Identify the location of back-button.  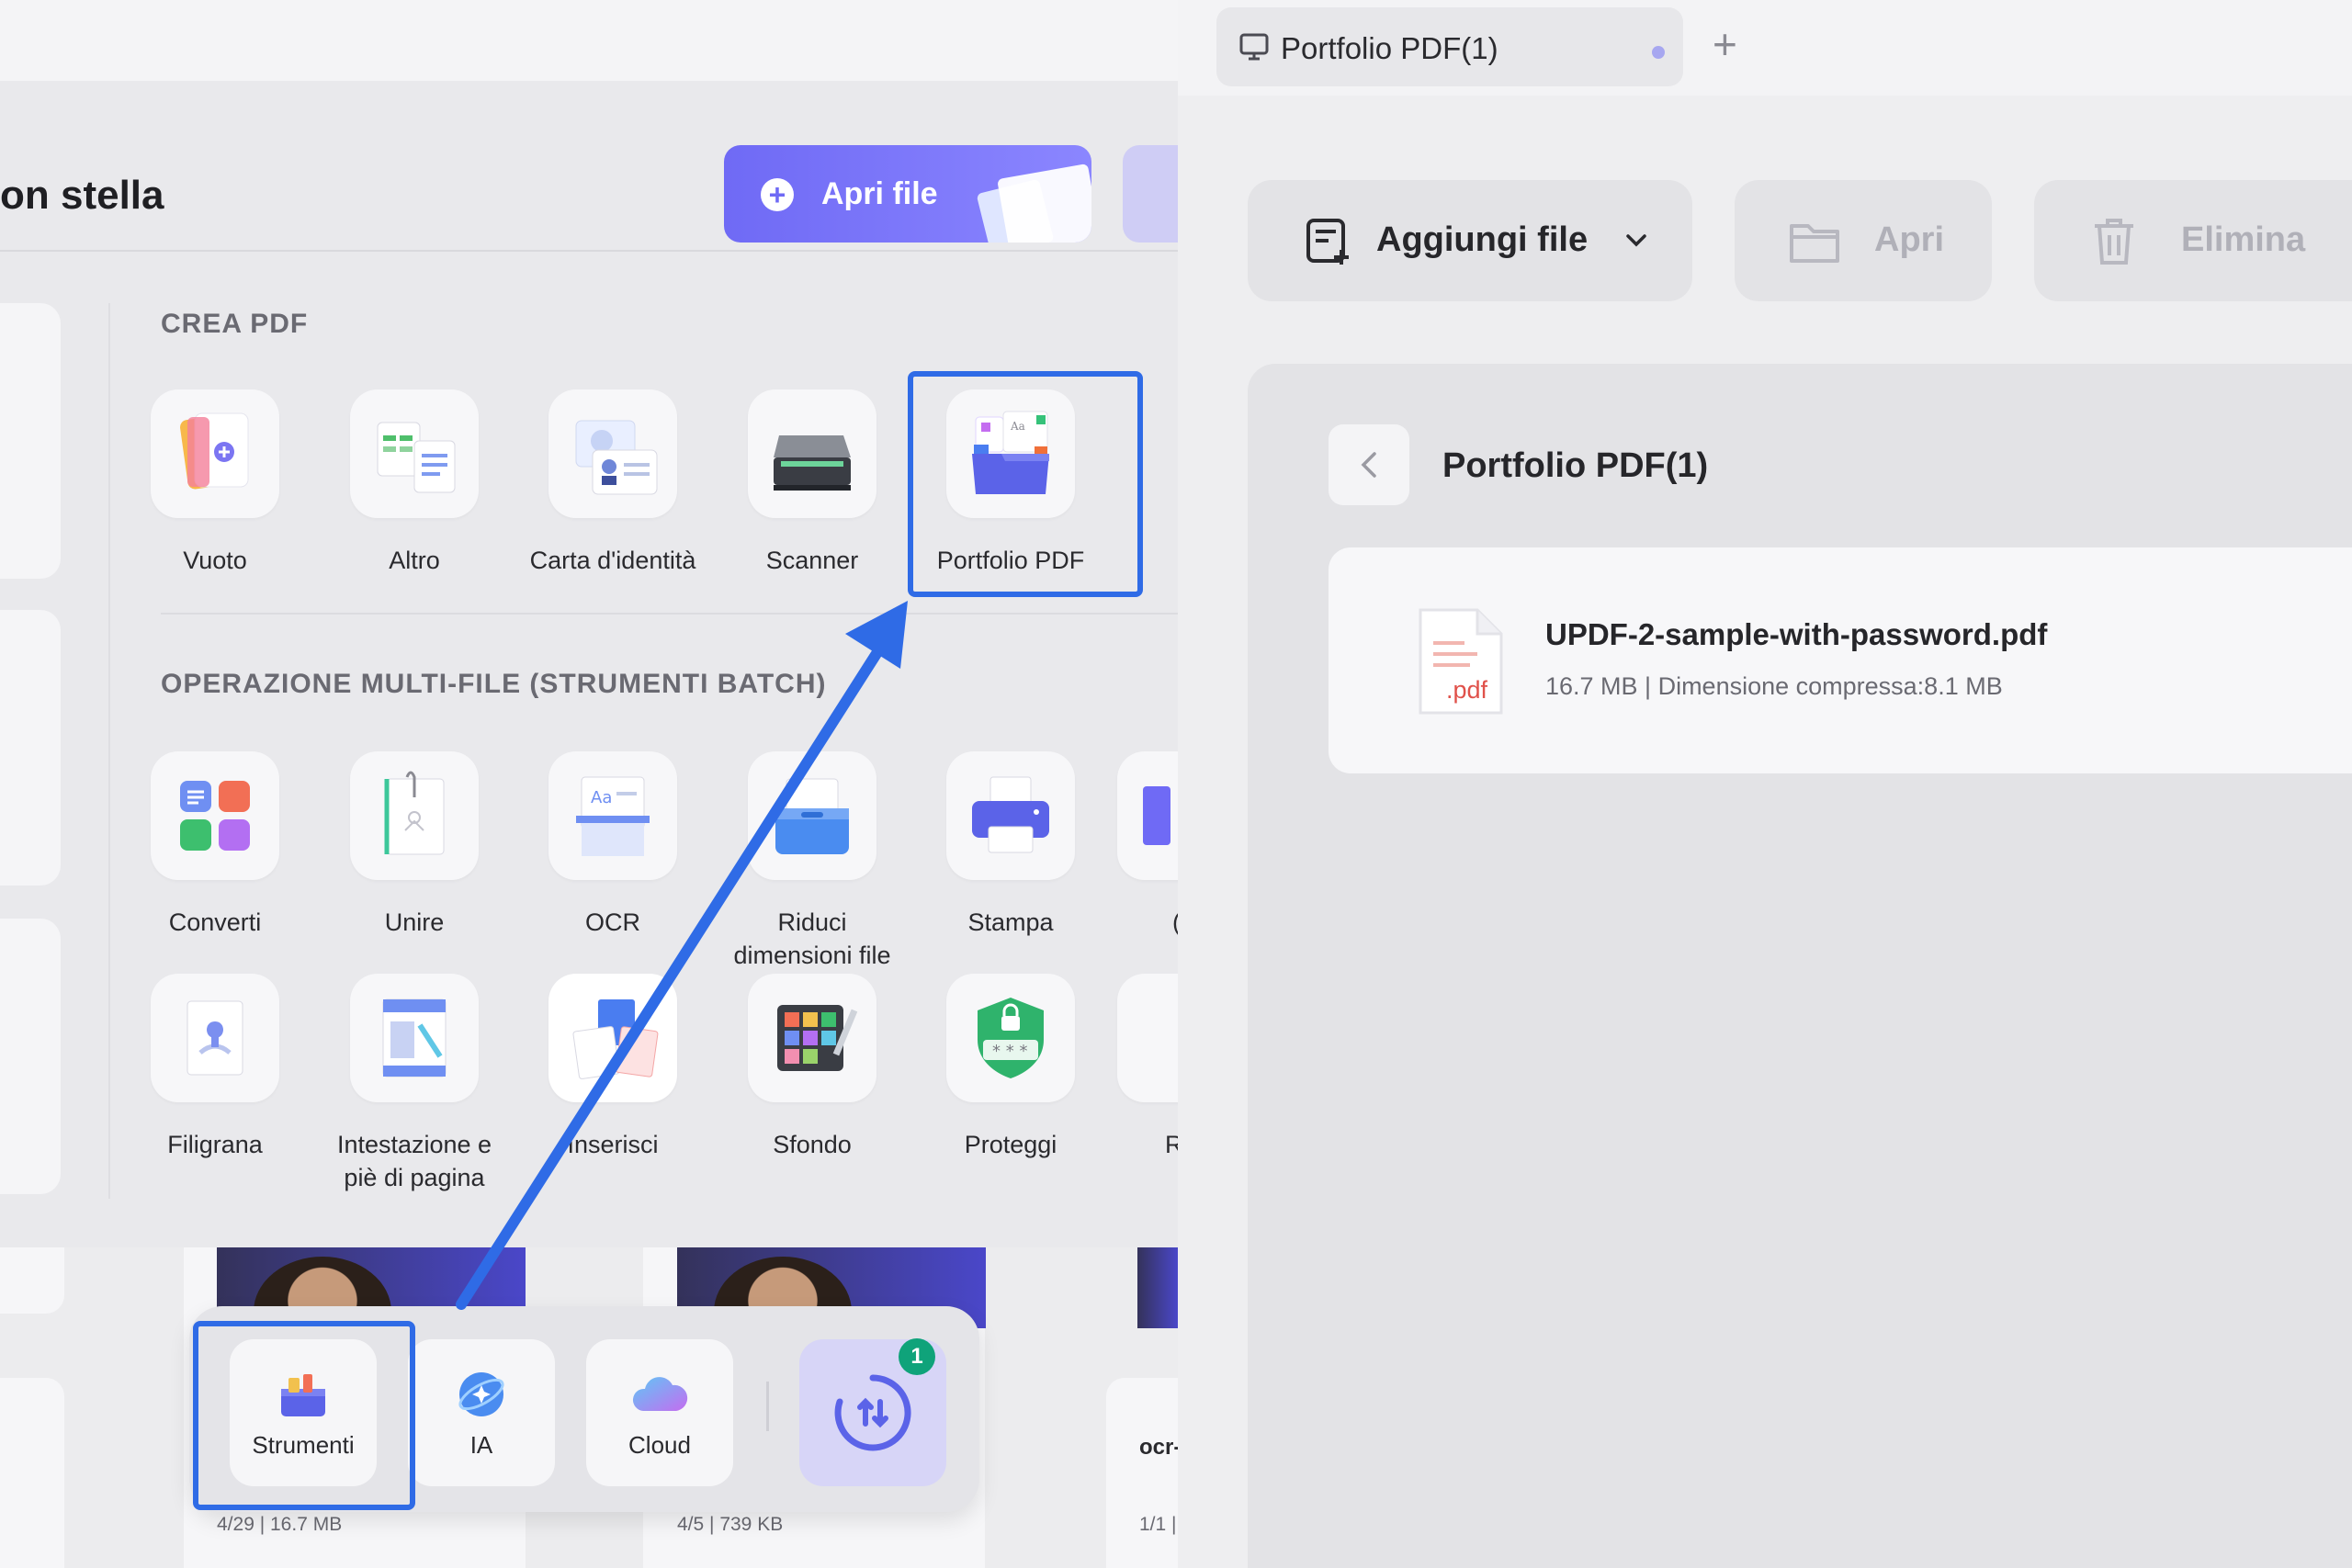
(1369, 464).